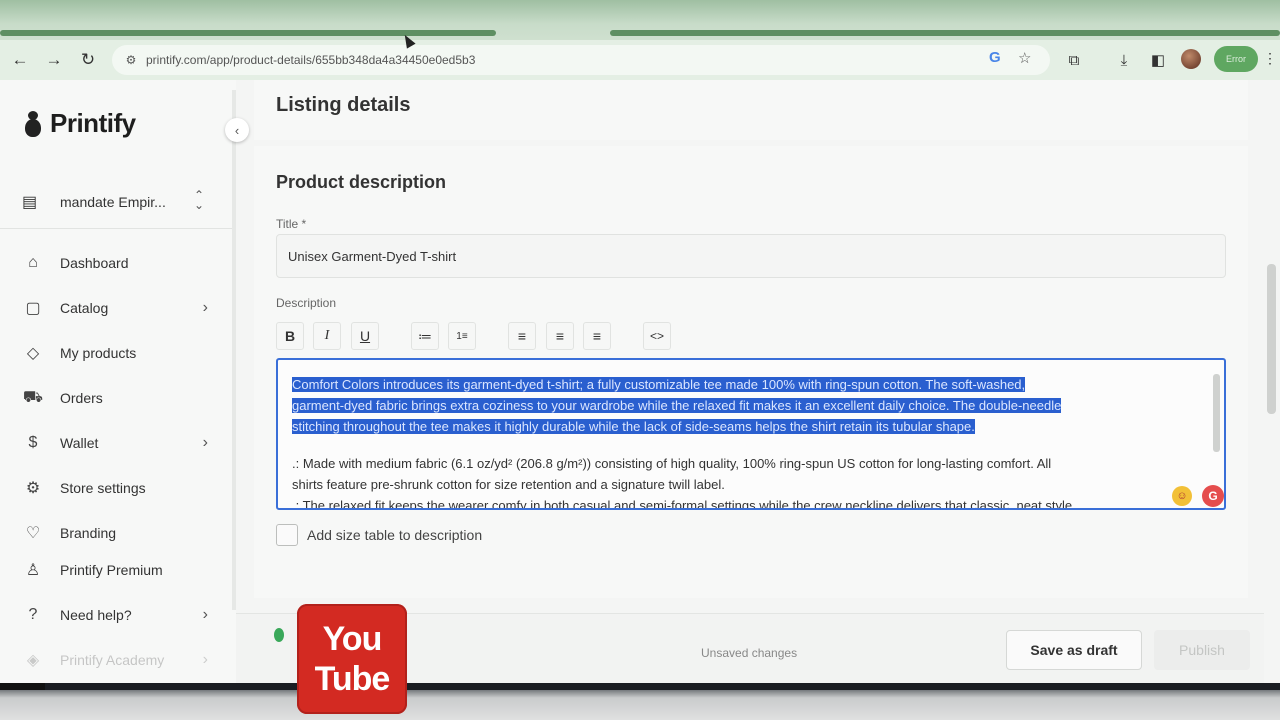  What do you see at coordinates (522, 336) in the screenshot?
I see `align-left-button: ≡` at bounding box center [522, 336].